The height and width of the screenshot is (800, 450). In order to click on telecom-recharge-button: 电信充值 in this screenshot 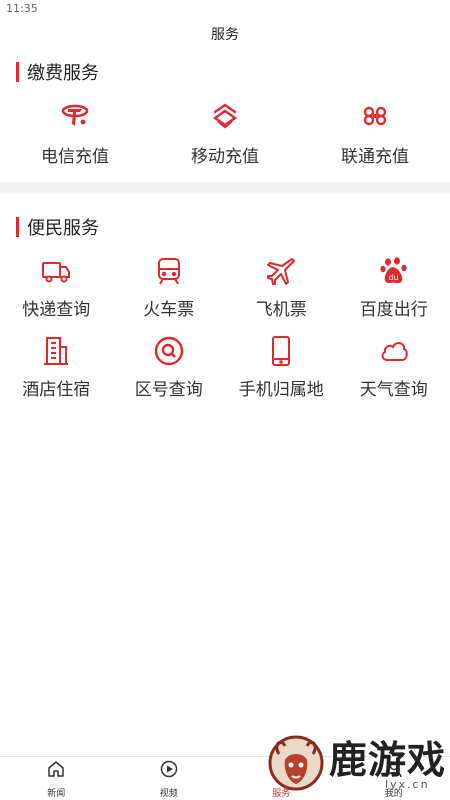, I will do `click(75, 136)`.